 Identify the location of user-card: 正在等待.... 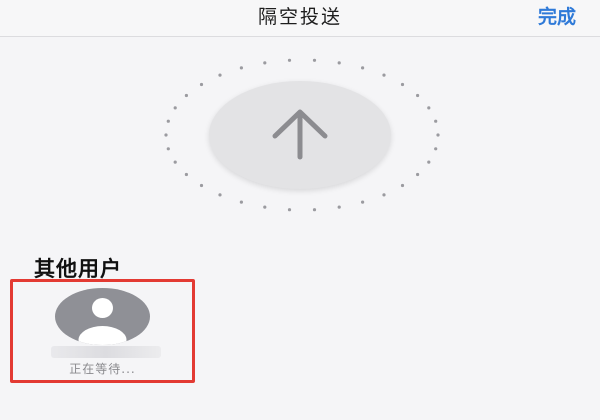
(102, 331).